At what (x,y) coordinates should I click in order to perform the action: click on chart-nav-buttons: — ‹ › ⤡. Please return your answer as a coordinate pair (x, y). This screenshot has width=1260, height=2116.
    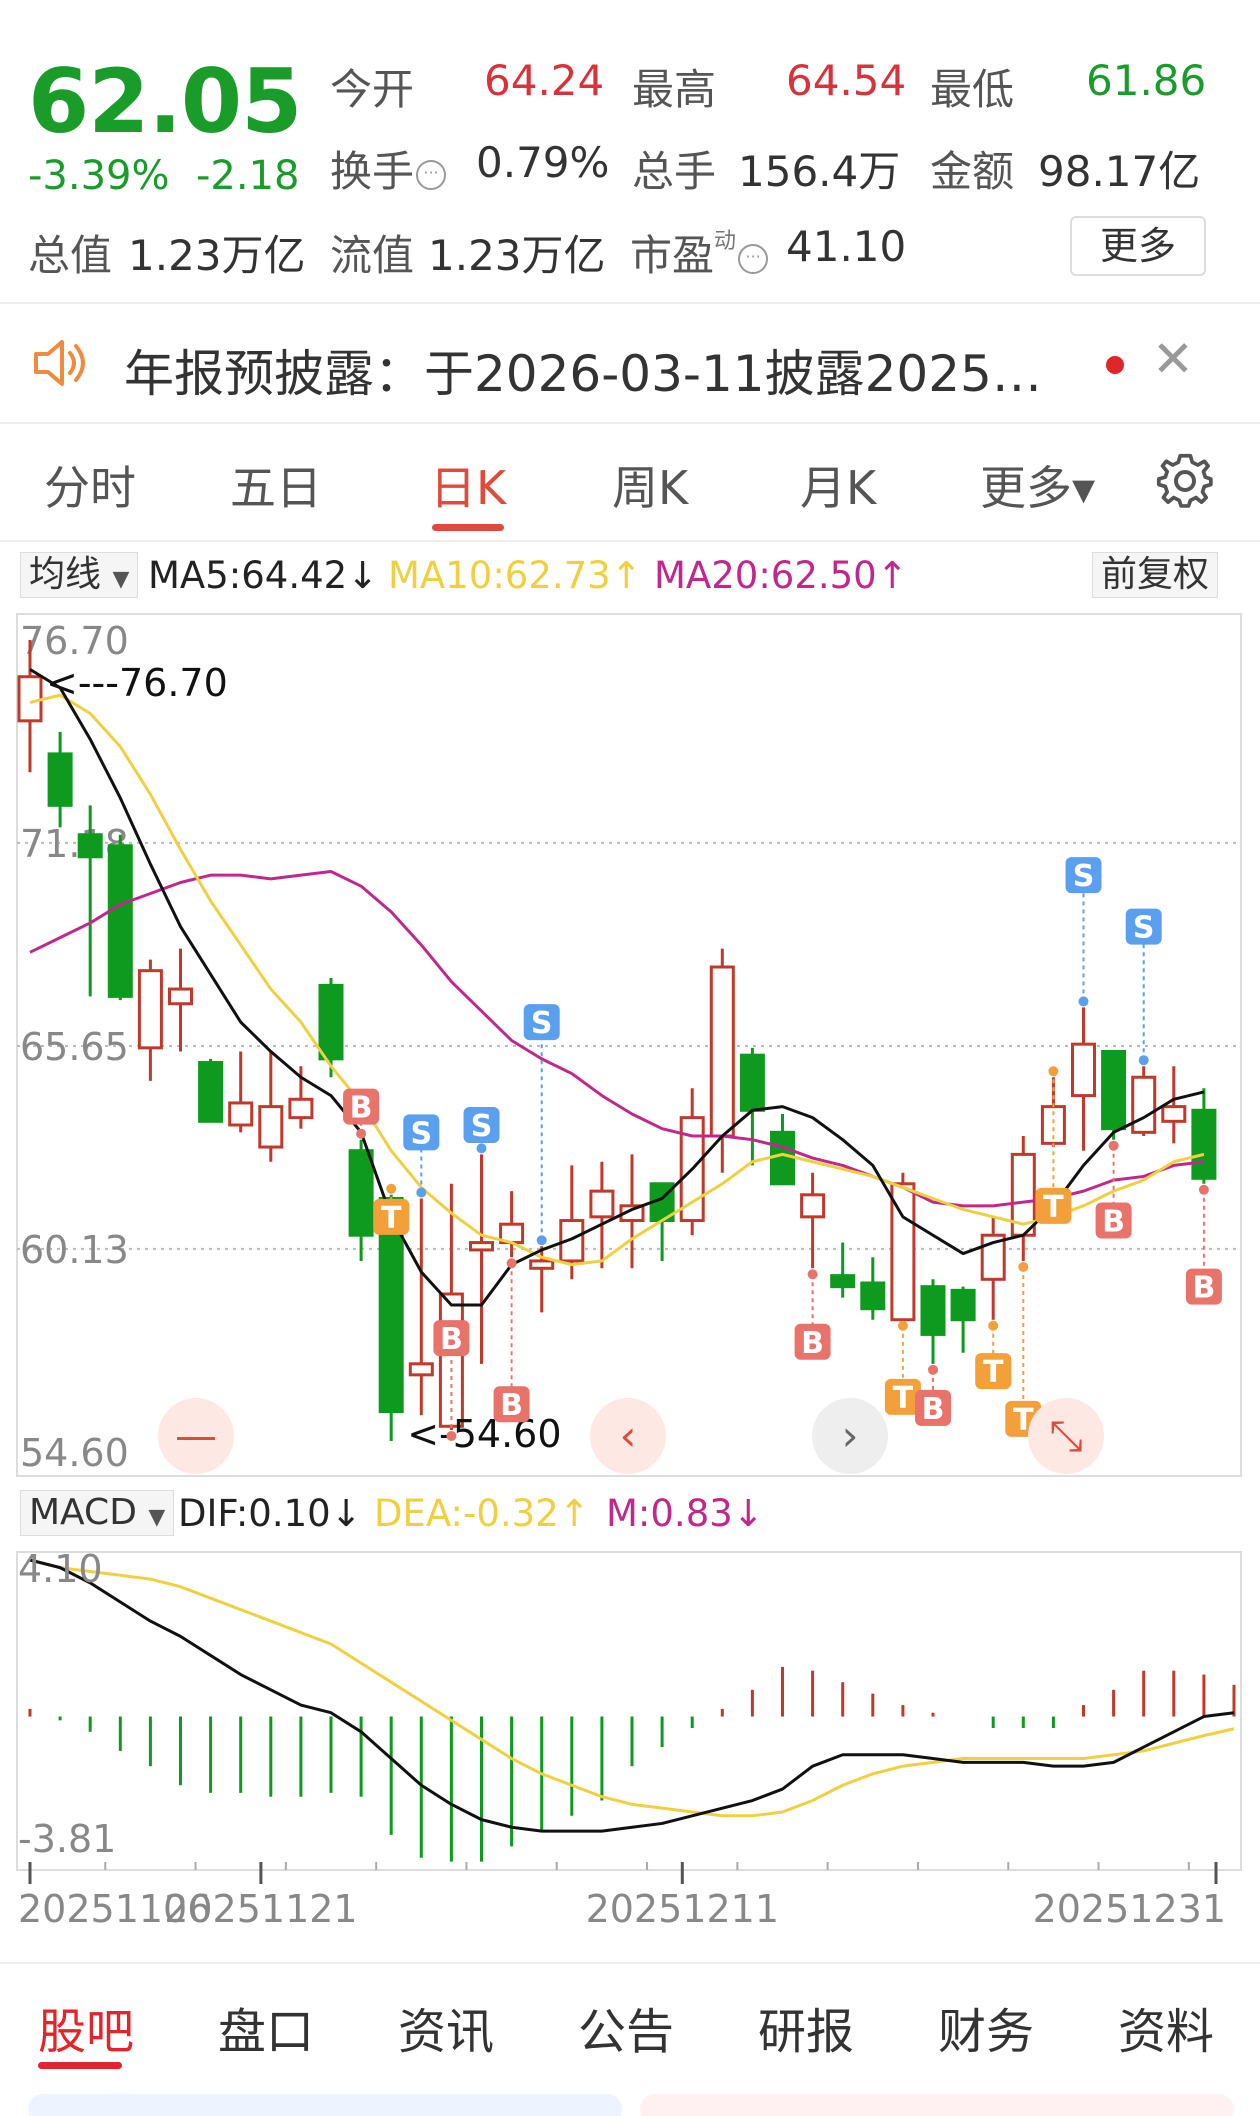
    Looking at the image, I should click on (631, 1436).